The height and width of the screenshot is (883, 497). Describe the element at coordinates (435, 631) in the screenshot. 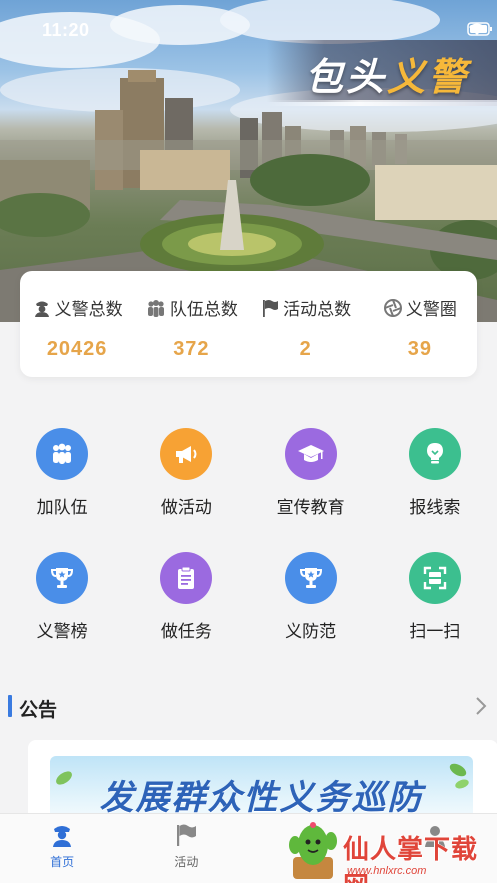

I see `grid-label: 扫一扫` at that location.